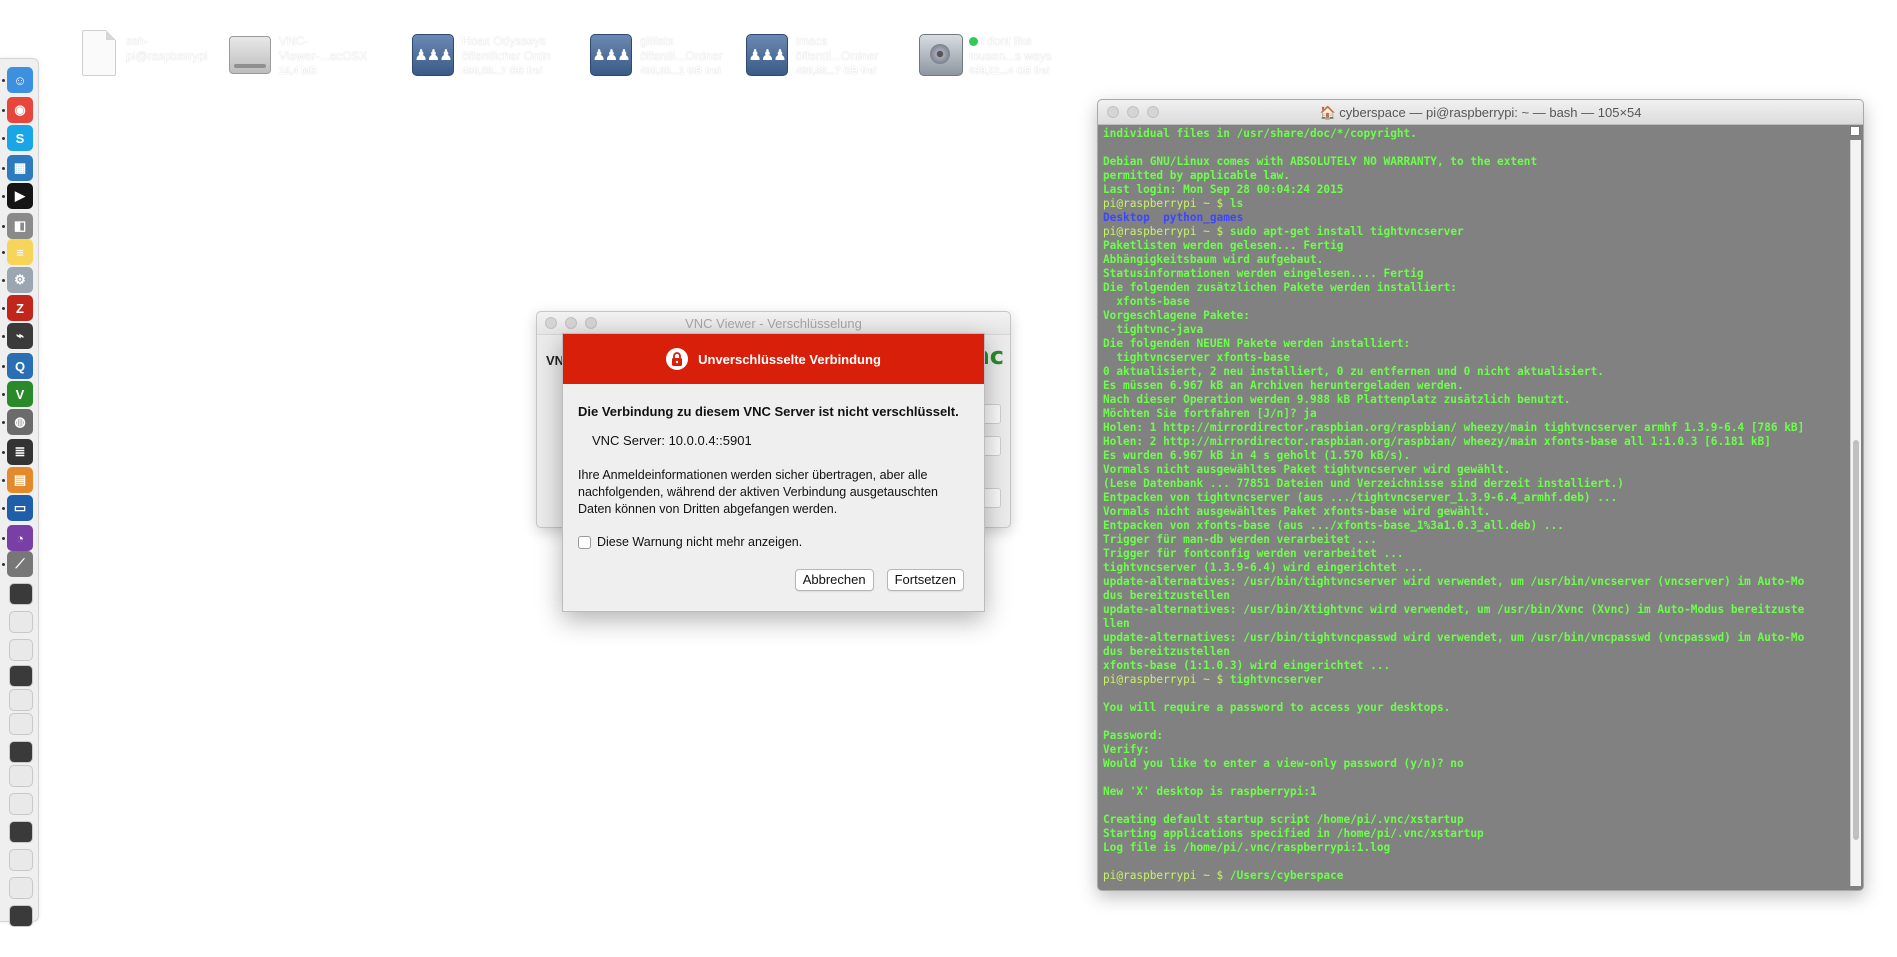  I want to click on console-icon: ≣, so click(20, 452).